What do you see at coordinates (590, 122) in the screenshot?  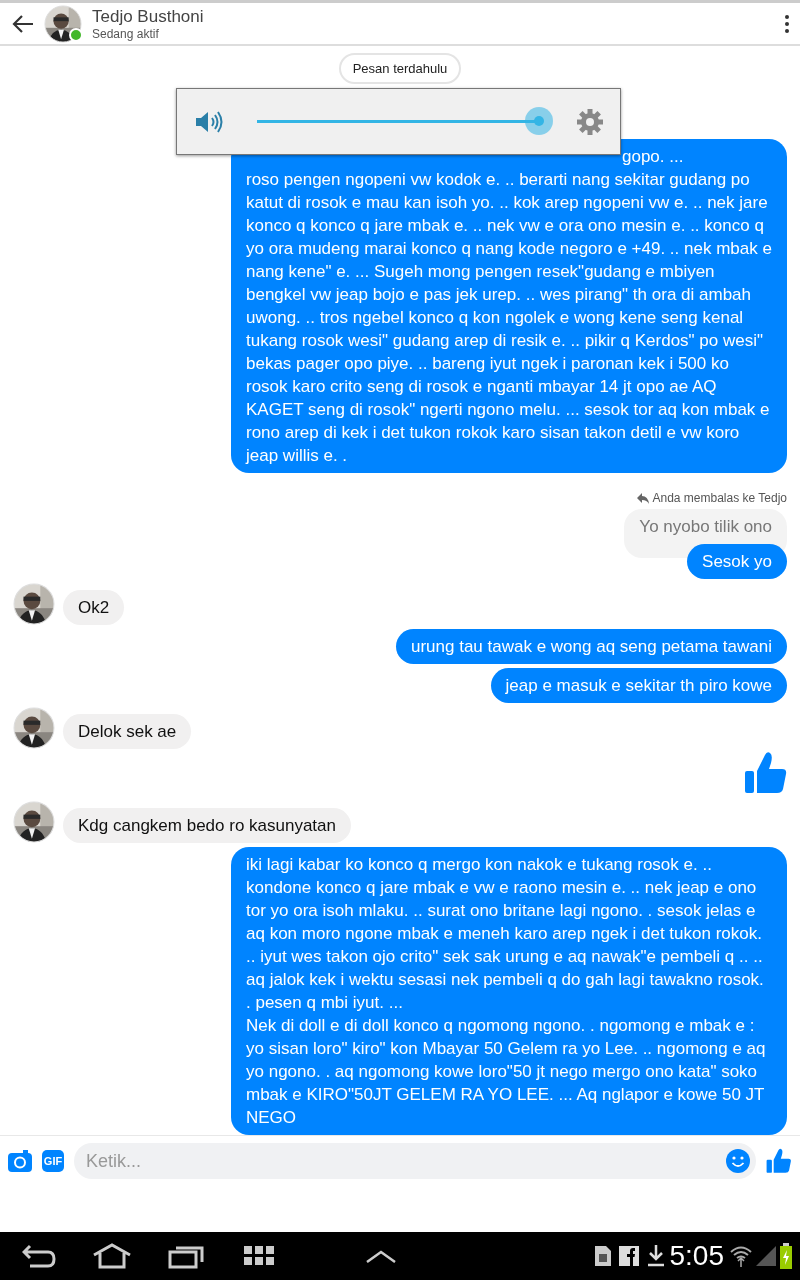 I see `settings-icon` at bounding box center [590, 122].